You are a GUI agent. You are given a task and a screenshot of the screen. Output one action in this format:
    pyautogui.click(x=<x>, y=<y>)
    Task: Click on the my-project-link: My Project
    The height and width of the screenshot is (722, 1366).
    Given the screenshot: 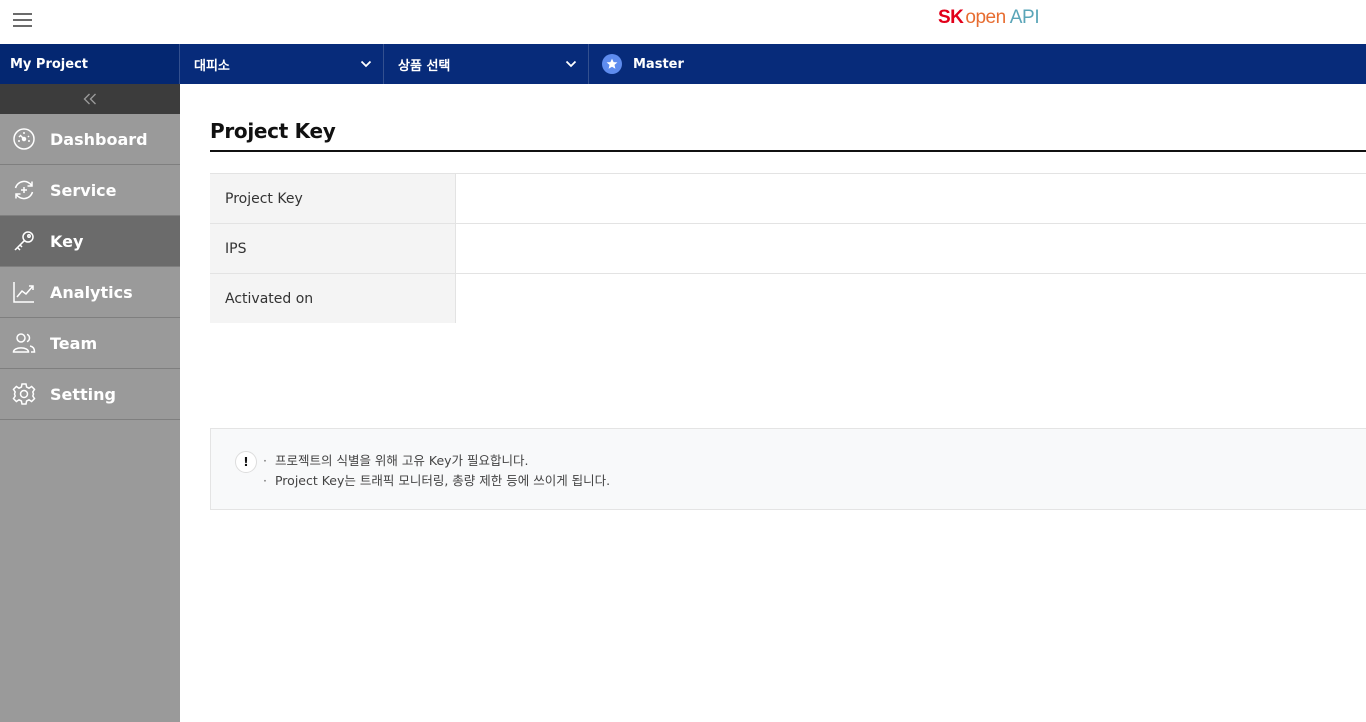 What is the action you would take?
    pyautogui.click(x=90, y=64)
    